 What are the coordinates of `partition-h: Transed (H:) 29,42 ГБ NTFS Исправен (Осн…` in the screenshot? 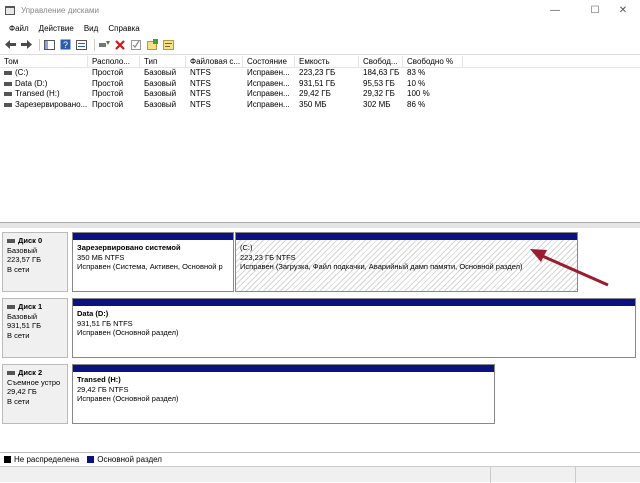 It's located at (283, 394).